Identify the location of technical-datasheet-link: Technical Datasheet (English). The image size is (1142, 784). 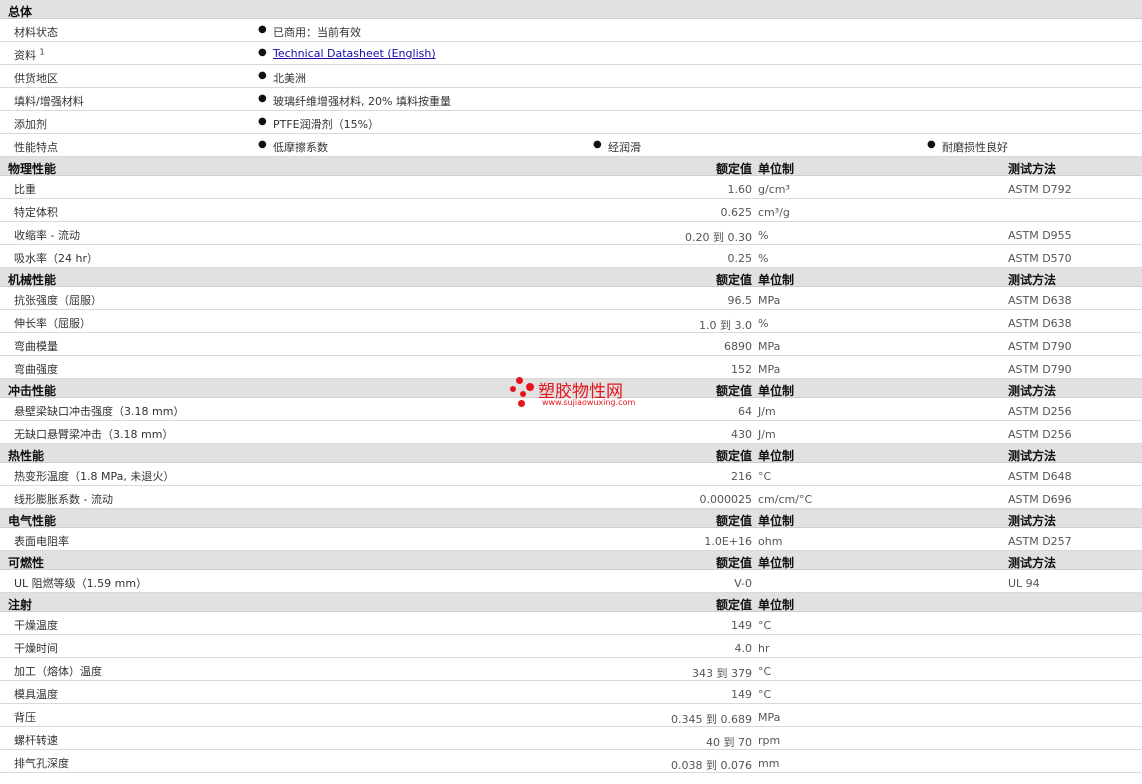
(354, 53).